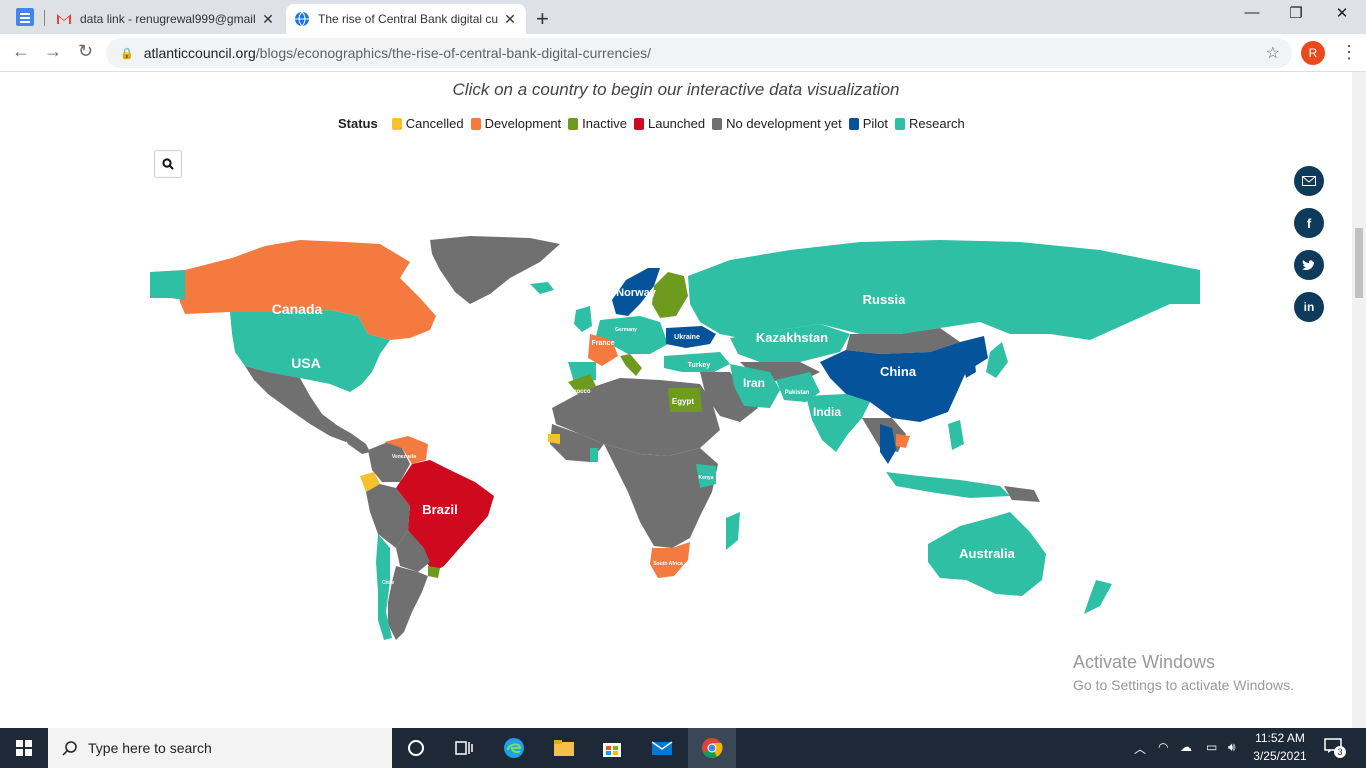 Image resolution: width=1366 pixels, height=768 pixels. I want to click on country-iceland, so click(542, 288).